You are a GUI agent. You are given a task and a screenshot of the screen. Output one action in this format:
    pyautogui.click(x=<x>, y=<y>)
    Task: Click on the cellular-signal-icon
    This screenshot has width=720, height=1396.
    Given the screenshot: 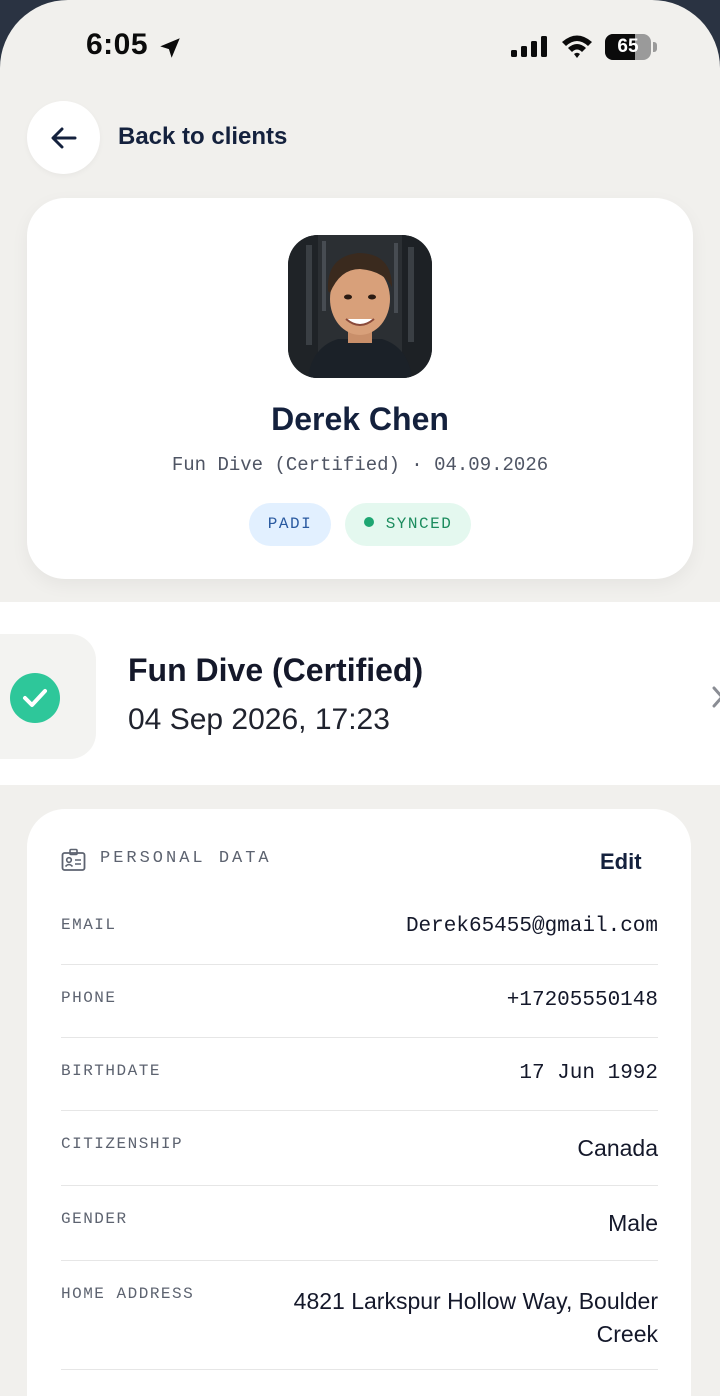 What is the action you would take?
    pyautogui.click(x=529, y=46)
    